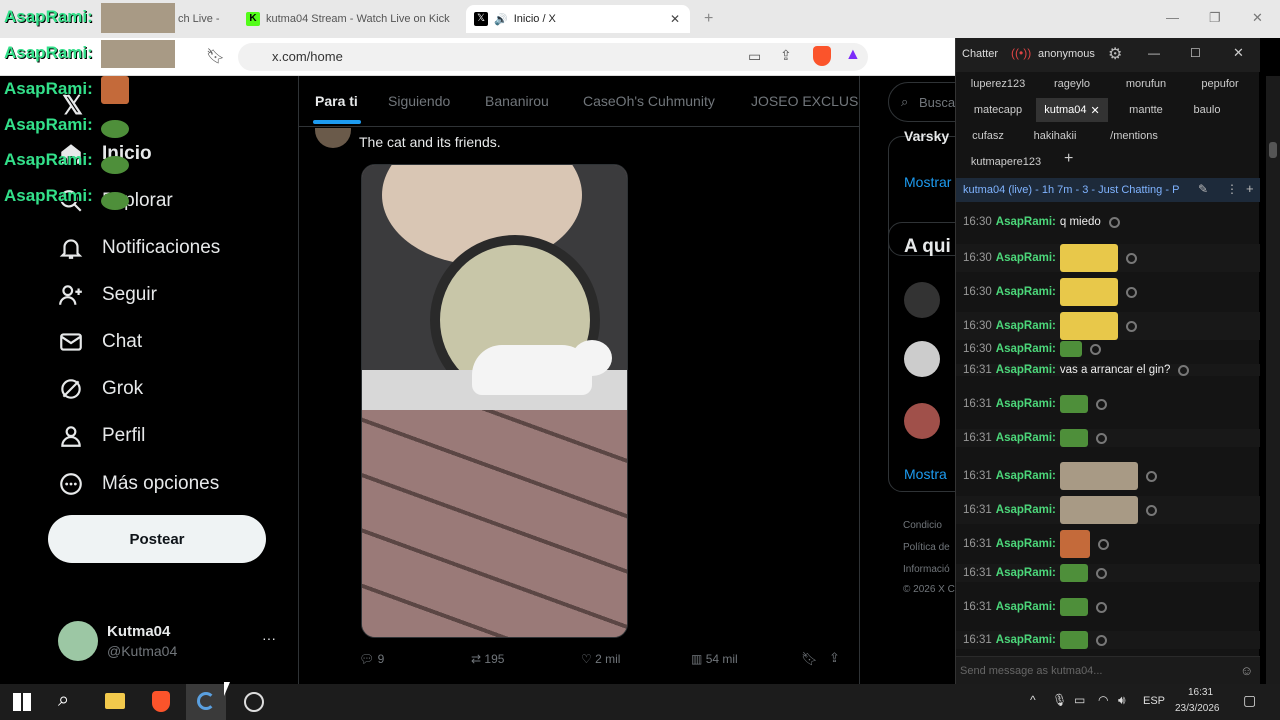 The width and height of the screenshot is (1280, 720). Describe the element at coordinates (1195, 53) in the screenshot. I see `maximize-icon: ☐` at that location.